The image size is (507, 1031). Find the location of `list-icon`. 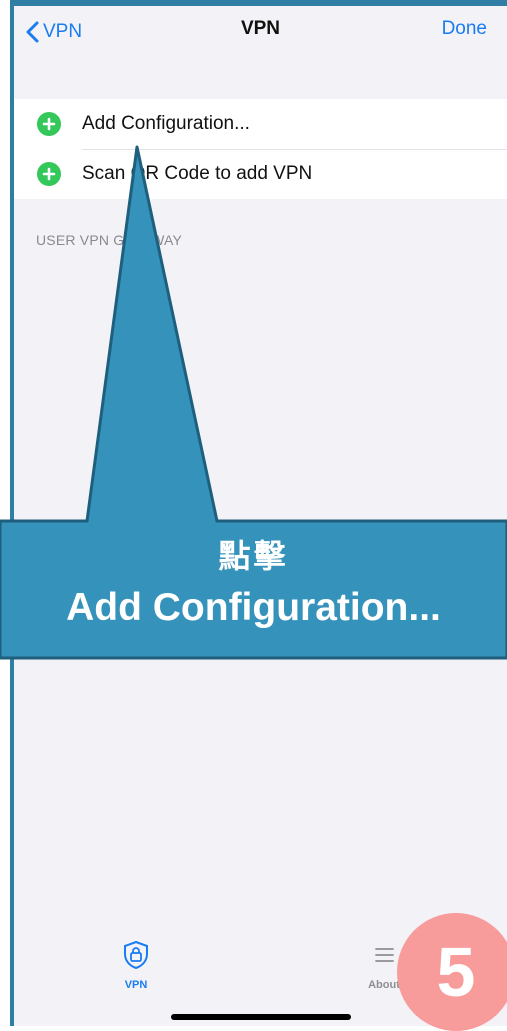

list-icon is located at coordinates (384, 955).